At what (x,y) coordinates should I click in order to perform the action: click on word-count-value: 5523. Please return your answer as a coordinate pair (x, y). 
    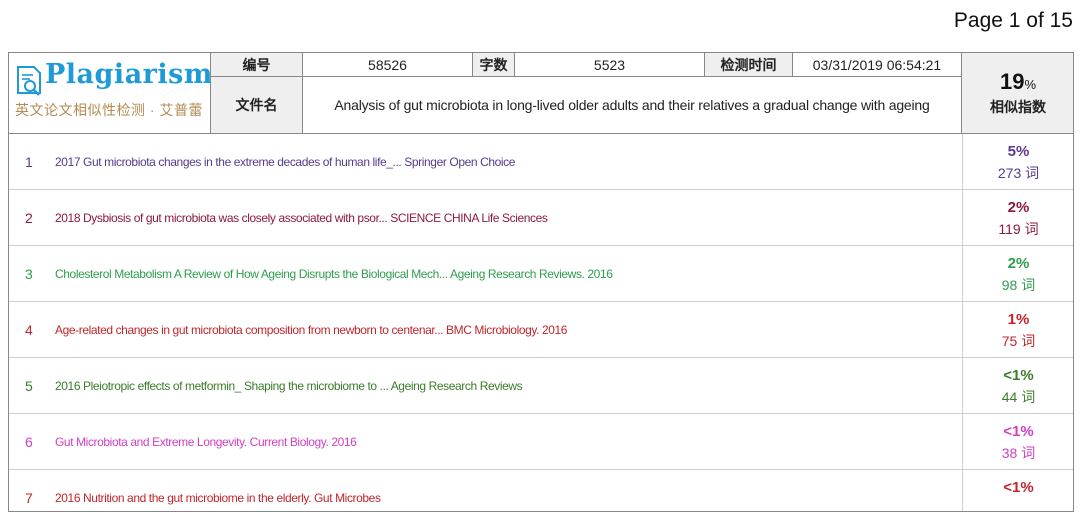
    Looking at the image, I should click on (610, 65).